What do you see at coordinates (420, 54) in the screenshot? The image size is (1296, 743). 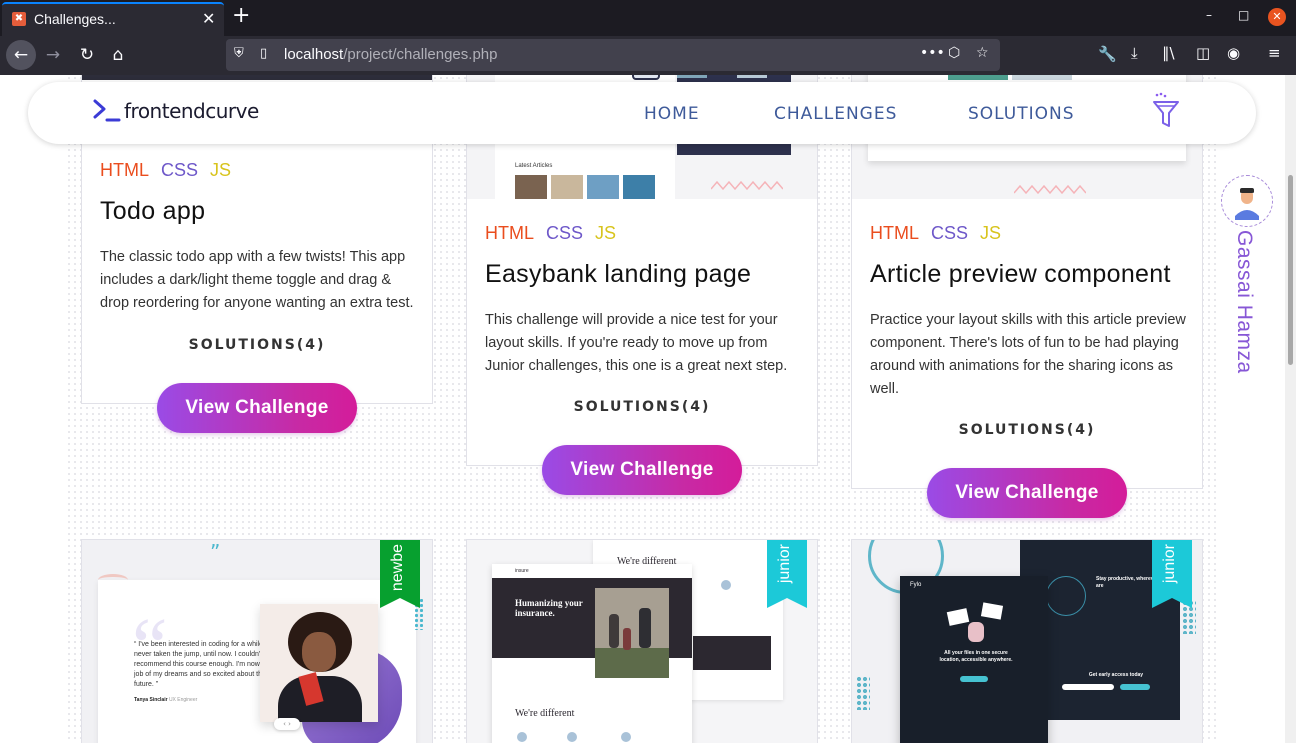 I see `url-path: /project/challenges.php` at bounding box center [420, 54].